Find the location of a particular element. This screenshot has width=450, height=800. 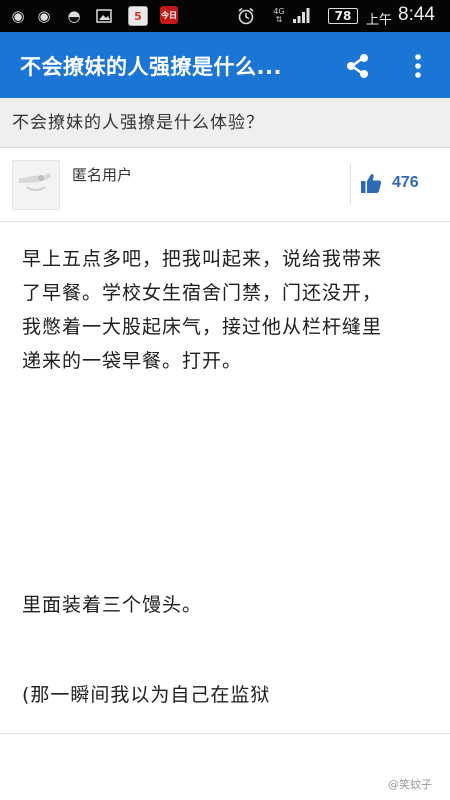

clock-time: 8:44 is located at coordinates (416, 14).